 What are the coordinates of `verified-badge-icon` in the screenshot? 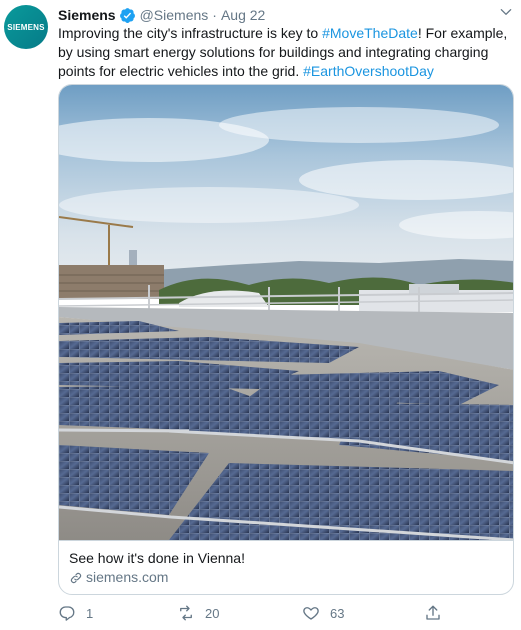 It's located at (127, 15).